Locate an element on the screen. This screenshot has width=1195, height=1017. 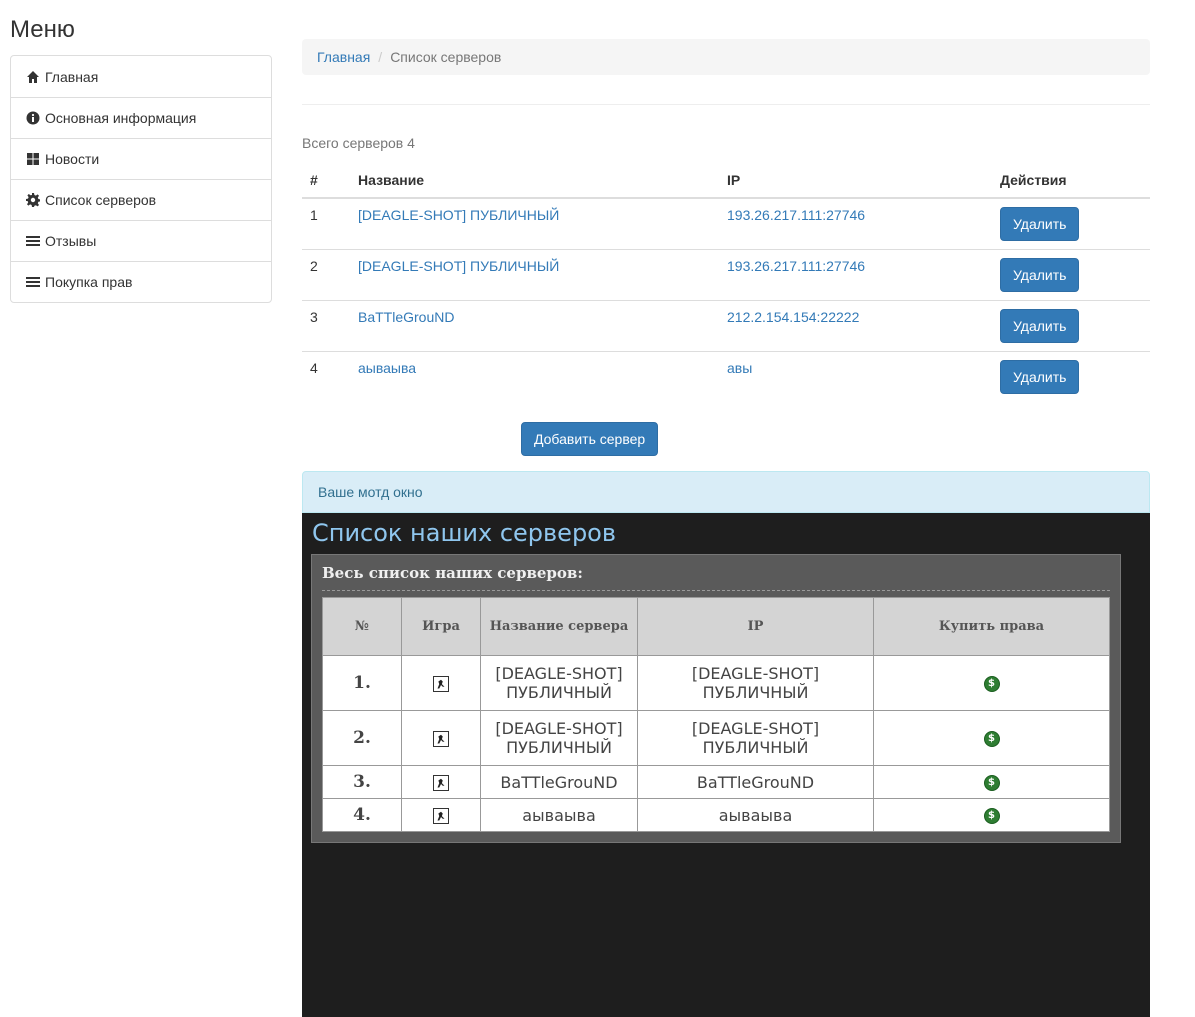
row-number: 4 is located at coordinates (326, 376).